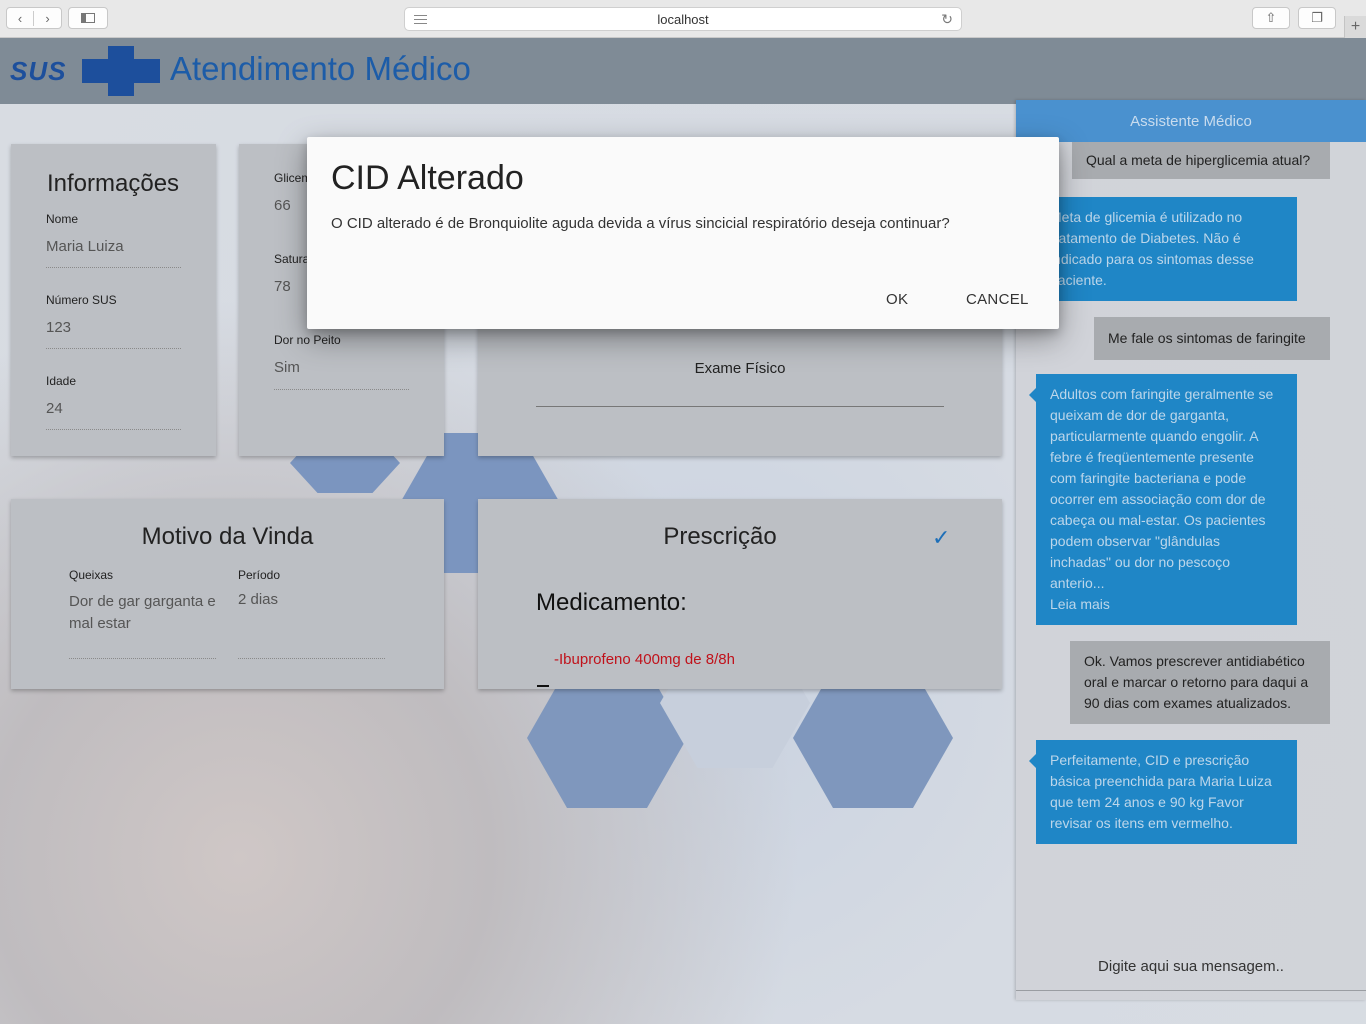 This screenshot has width=1366, height=1024. What do you see at coordinates (88, 18) in the screenshot?
I see `sidebar-toggle-icon` at bounding box center [88, 18].